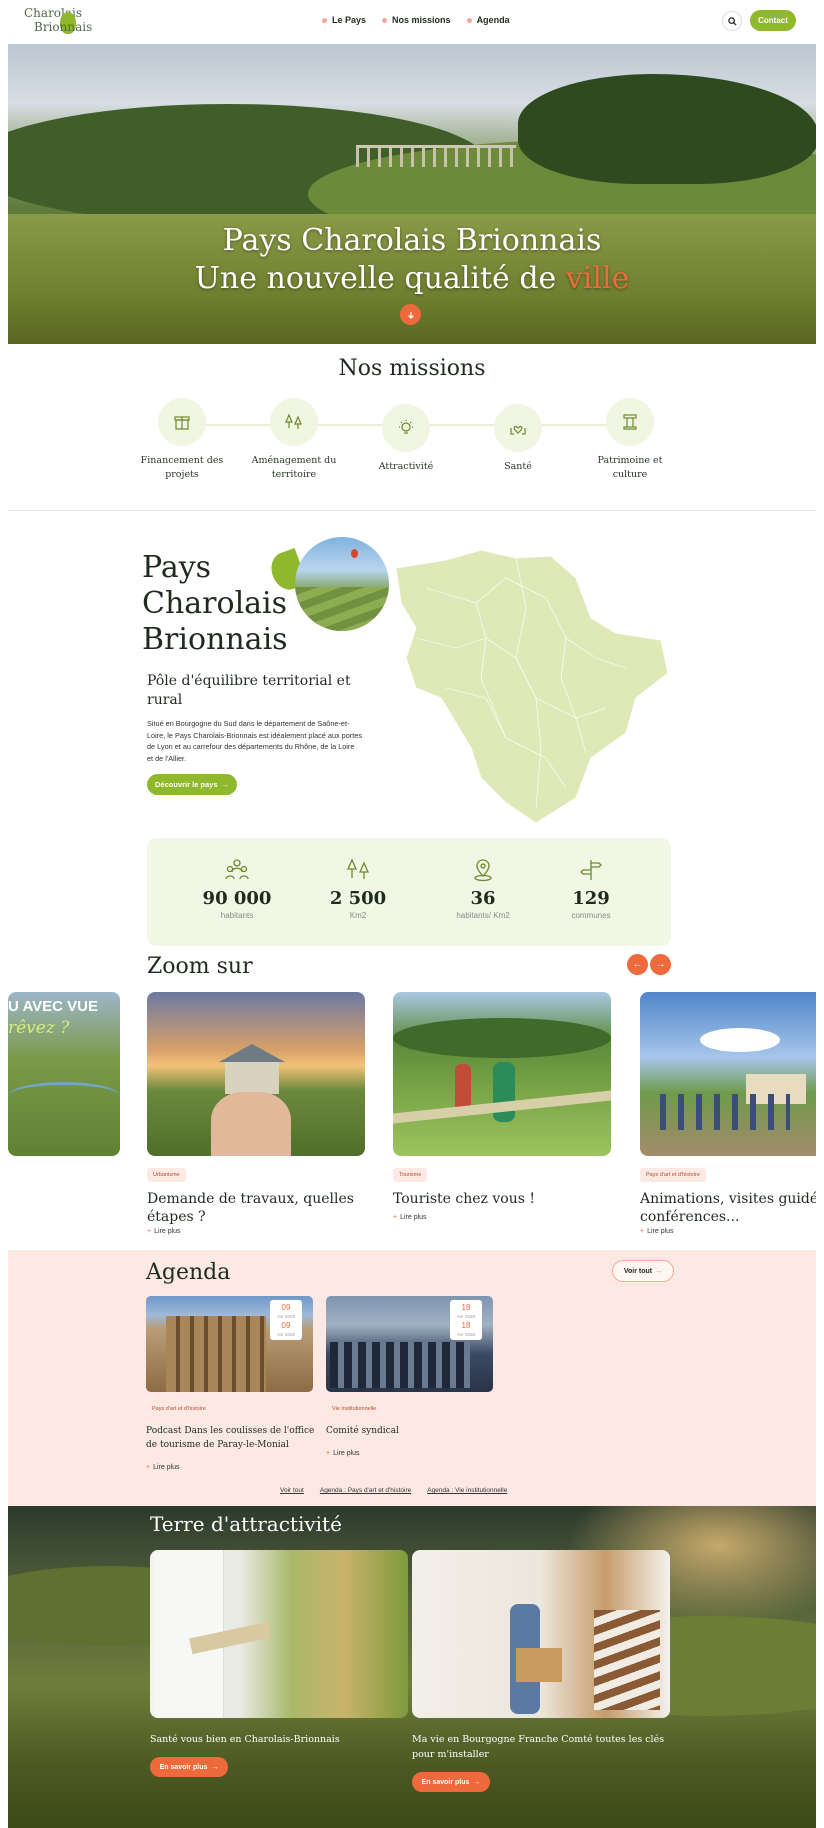 The width and height of the screenshot is (824, 1828). Describe the element at coordinates (660, 964) in the screenshot. I see `carousel-next-button: →` at that location.